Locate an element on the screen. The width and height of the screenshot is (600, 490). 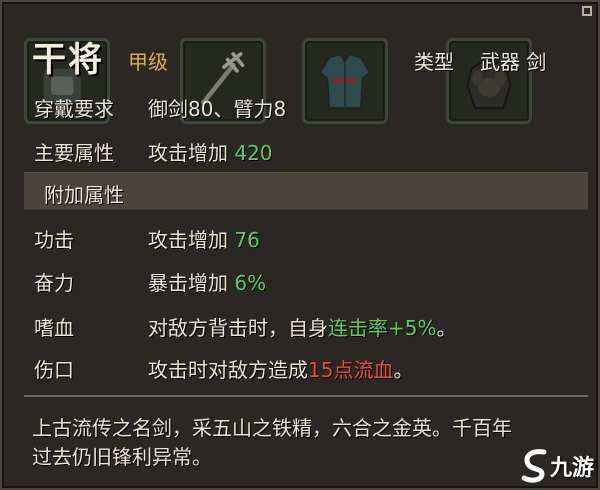
item-type-value: 武器 剑 is located at coordinates (513, 62).